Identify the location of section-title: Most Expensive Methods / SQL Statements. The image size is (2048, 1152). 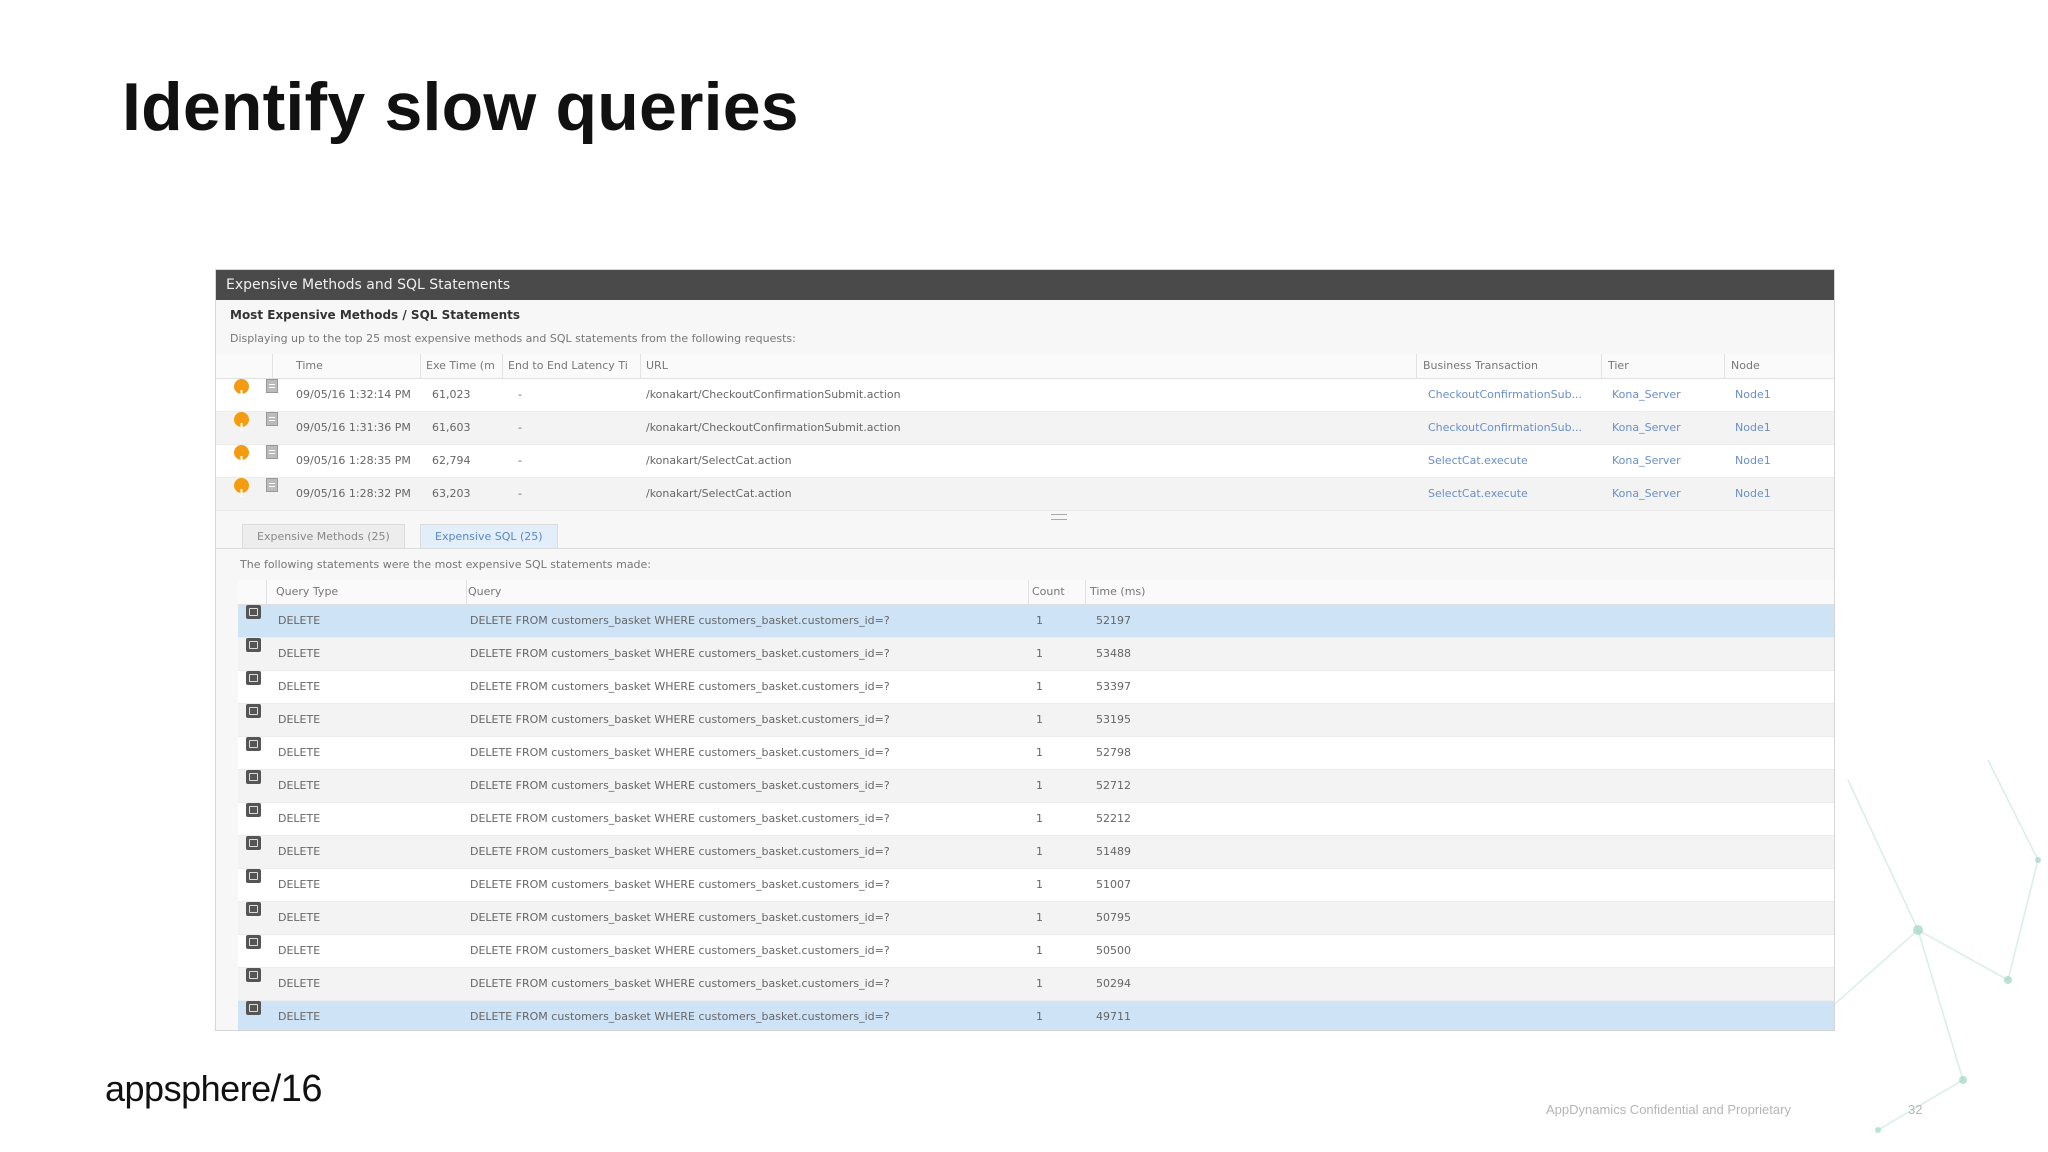
(375, 315).